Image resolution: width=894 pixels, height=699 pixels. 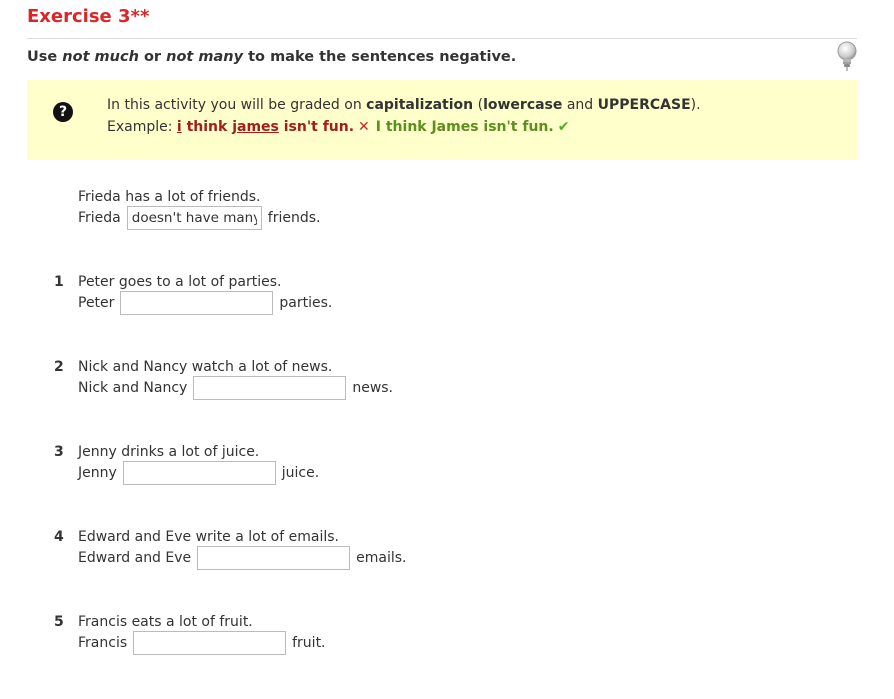 I want to click on question-prompt: Peter goes to a lot of parties., so click(x=180, y=282).